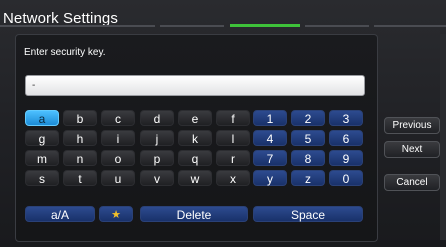 The width and height of the screenshot is (446, 247). What do you see at coordinates (233, 138) in the screenshot?
I see `key-l: l` at bounding box center [233, 138].